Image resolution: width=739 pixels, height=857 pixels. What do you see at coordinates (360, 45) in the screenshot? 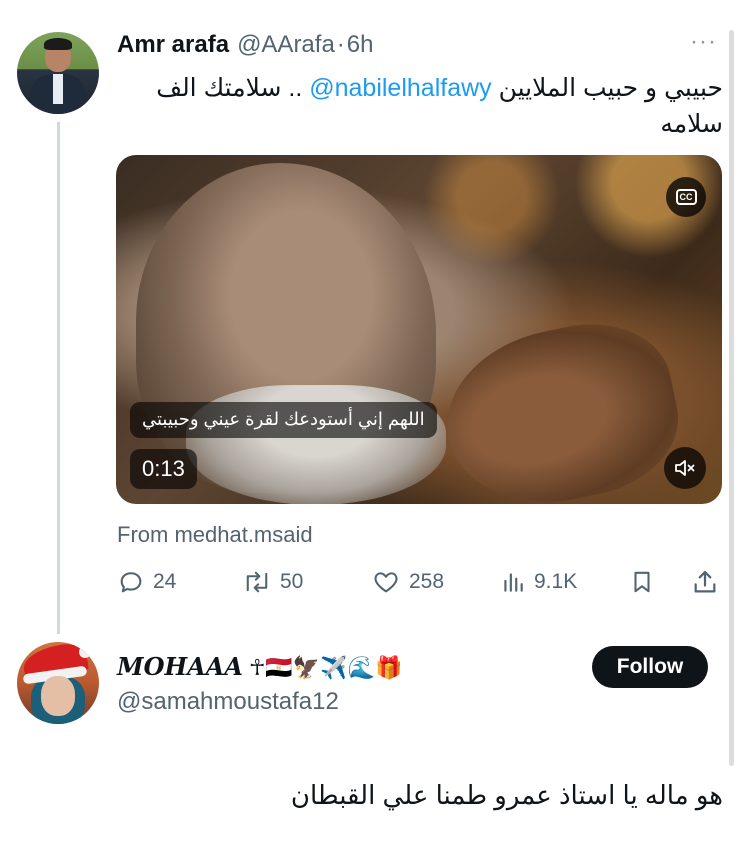
I see `tweet-time: 6h` at bounding box center [360, 45].